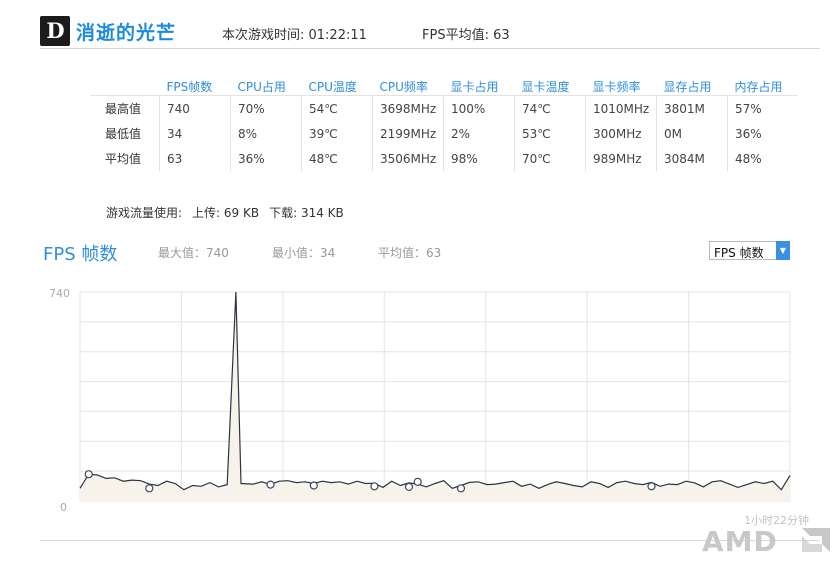 The width and height of the screenshot is (838, 561). What do you see at coordinates (758, 86) in the screenshot?
I see `stats-col-header: 内存占用` at bounding box center [758, 86].